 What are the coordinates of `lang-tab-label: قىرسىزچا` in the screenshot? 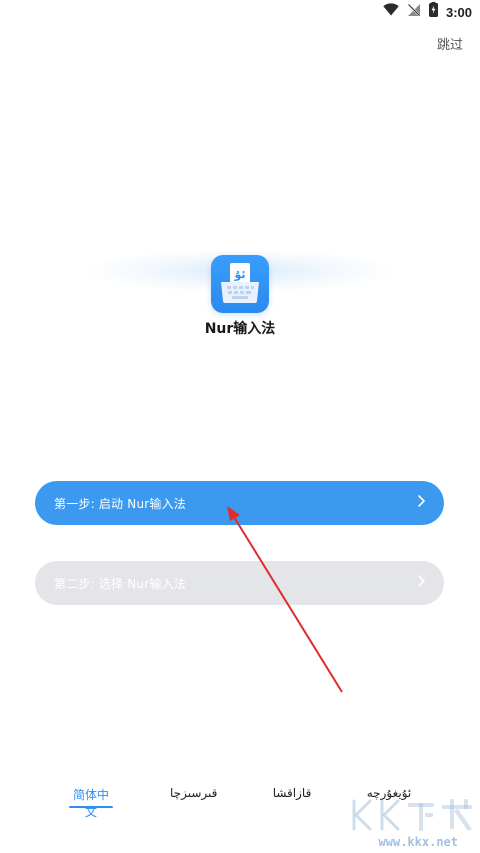 It's located at (194, 793).